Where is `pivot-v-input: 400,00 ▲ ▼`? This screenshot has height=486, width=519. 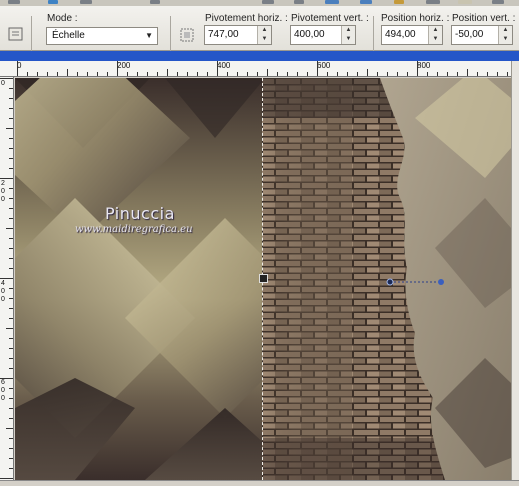 pivot-v-input: 400,00 ▲ ▼ is located at coordinates (323, 35).